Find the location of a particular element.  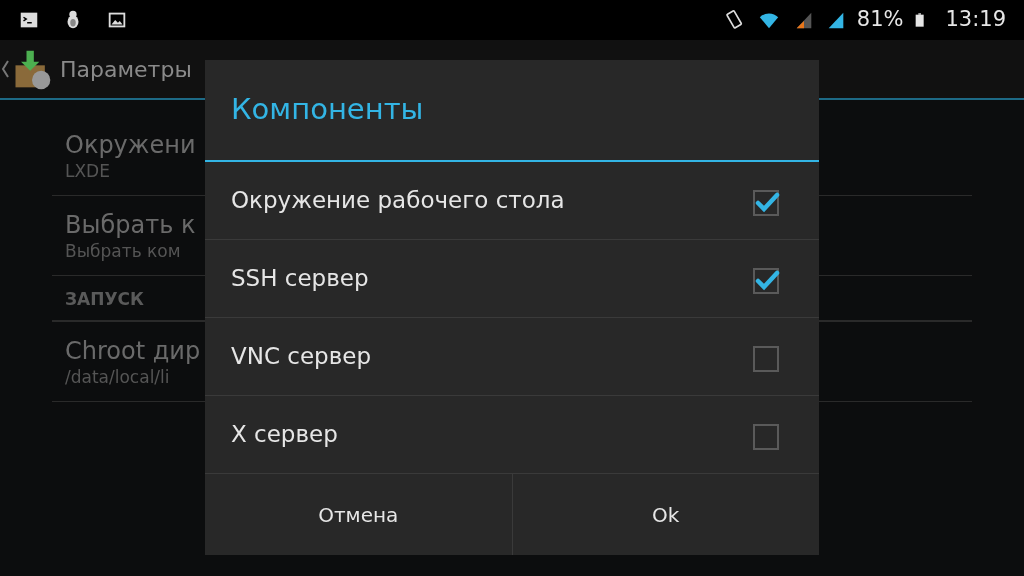

item-summary: Выбрать ком is located at coordinates (123, 250).